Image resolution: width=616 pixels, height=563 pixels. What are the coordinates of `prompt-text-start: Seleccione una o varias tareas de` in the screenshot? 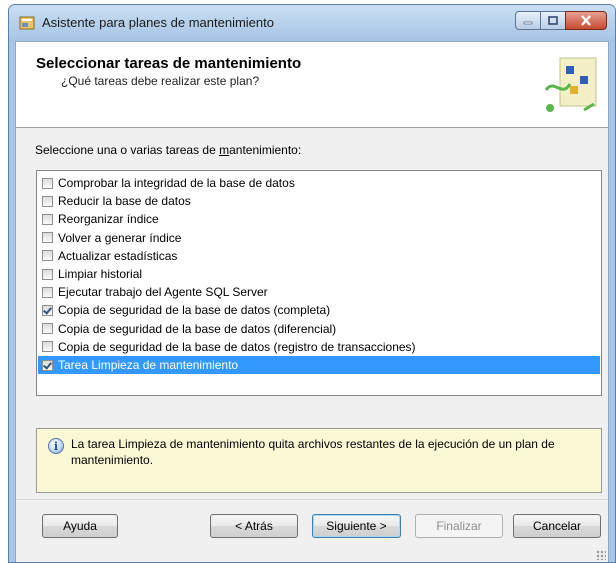 It's located at (127, 150).